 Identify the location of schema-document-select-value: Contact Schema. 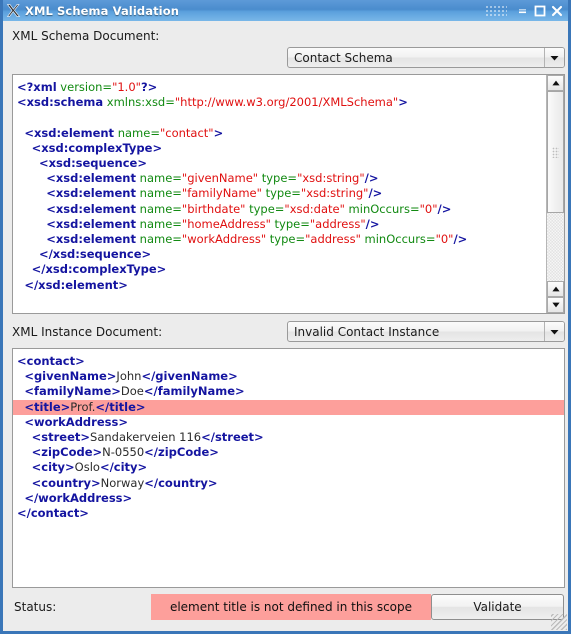
(343, 57).